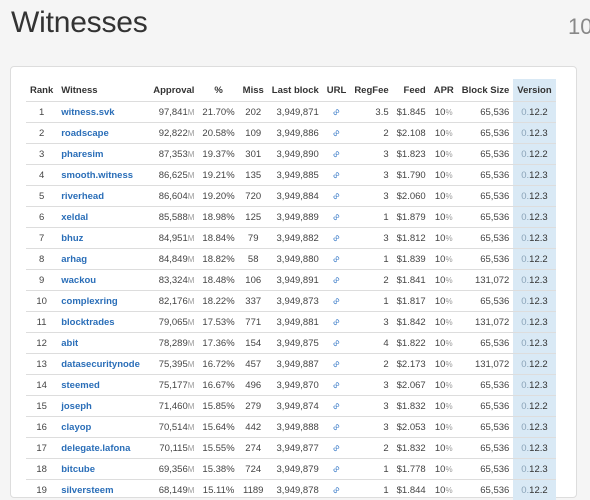 The height and width of the screenshot is (500, 590). Describe the element at coordinates (295, 133) in the screenshot. I see `last-block-cell: 3,949,886` at that location.